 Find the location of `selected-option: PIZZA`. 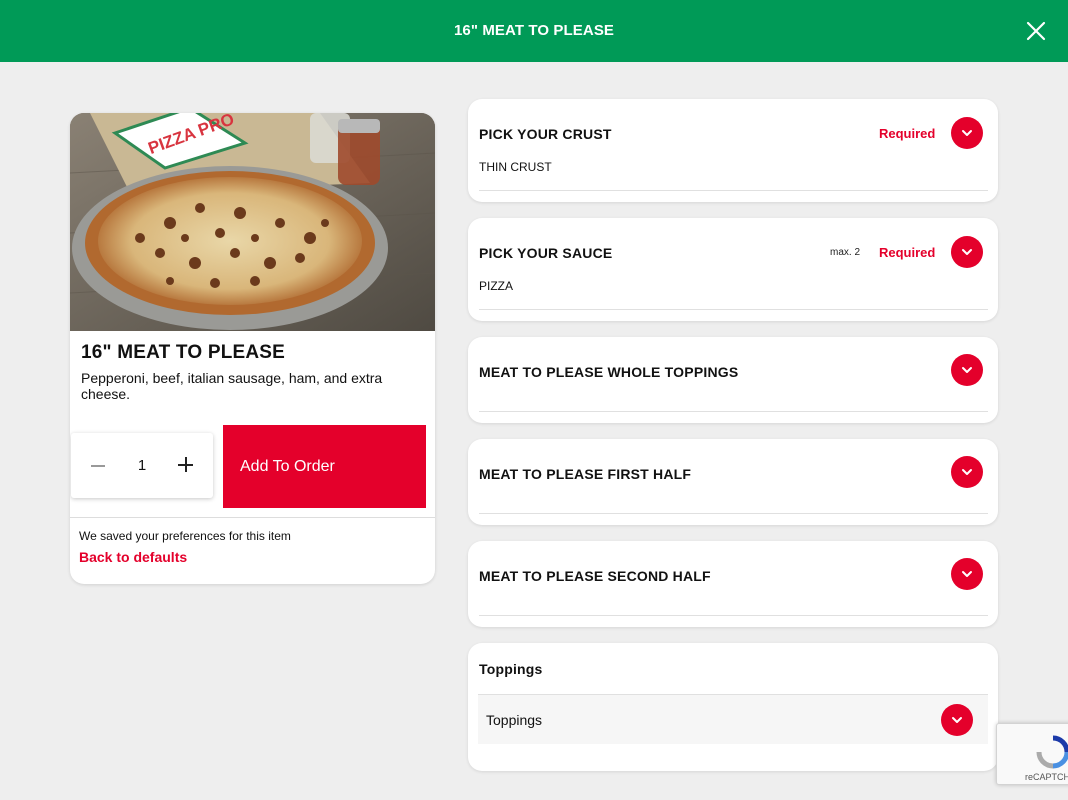

selected-option: PIZZA is located at coordinates (496, 286).